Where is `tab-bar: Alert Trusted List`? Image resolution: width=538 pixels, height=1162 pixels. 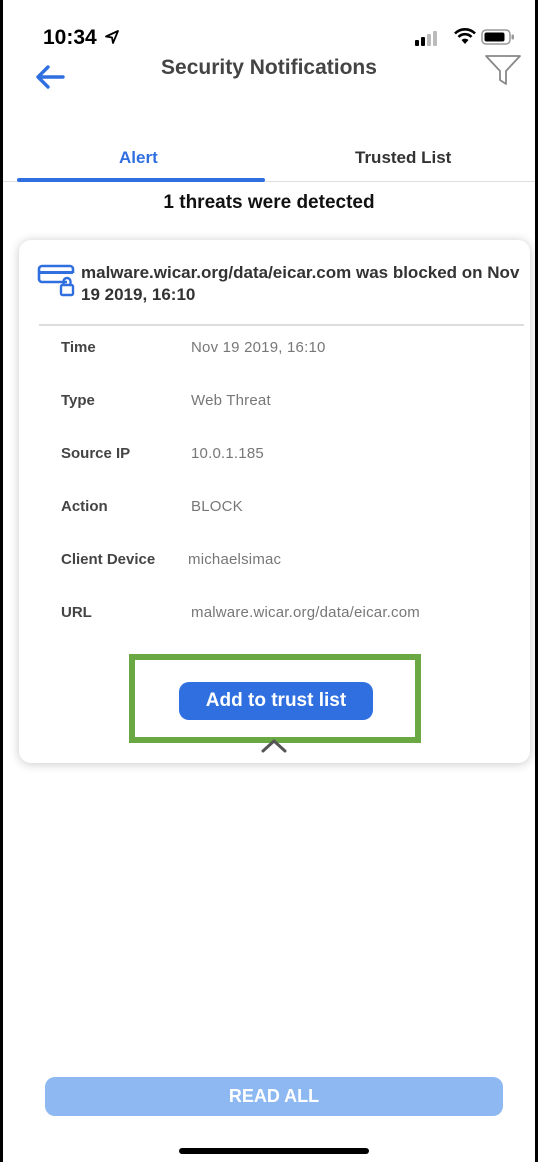
tab-bar: Alert Trusted List is located at coordinates (269, 162).